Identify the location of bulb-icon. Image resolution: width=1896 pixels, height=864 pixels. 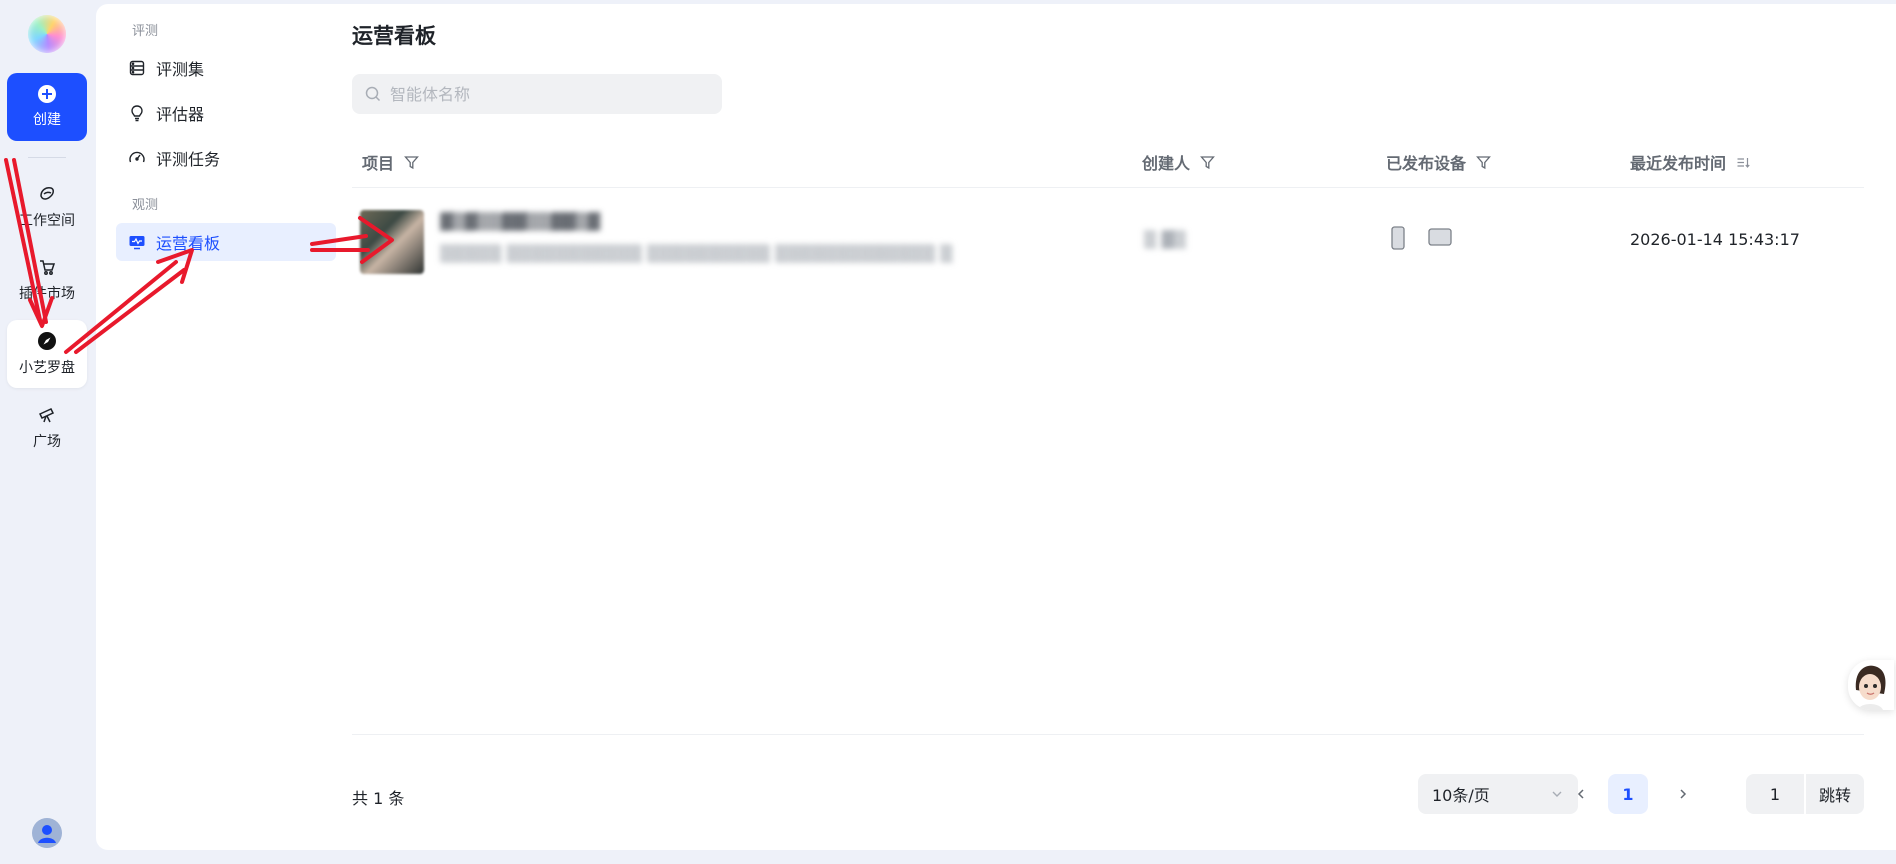
(137, 113).